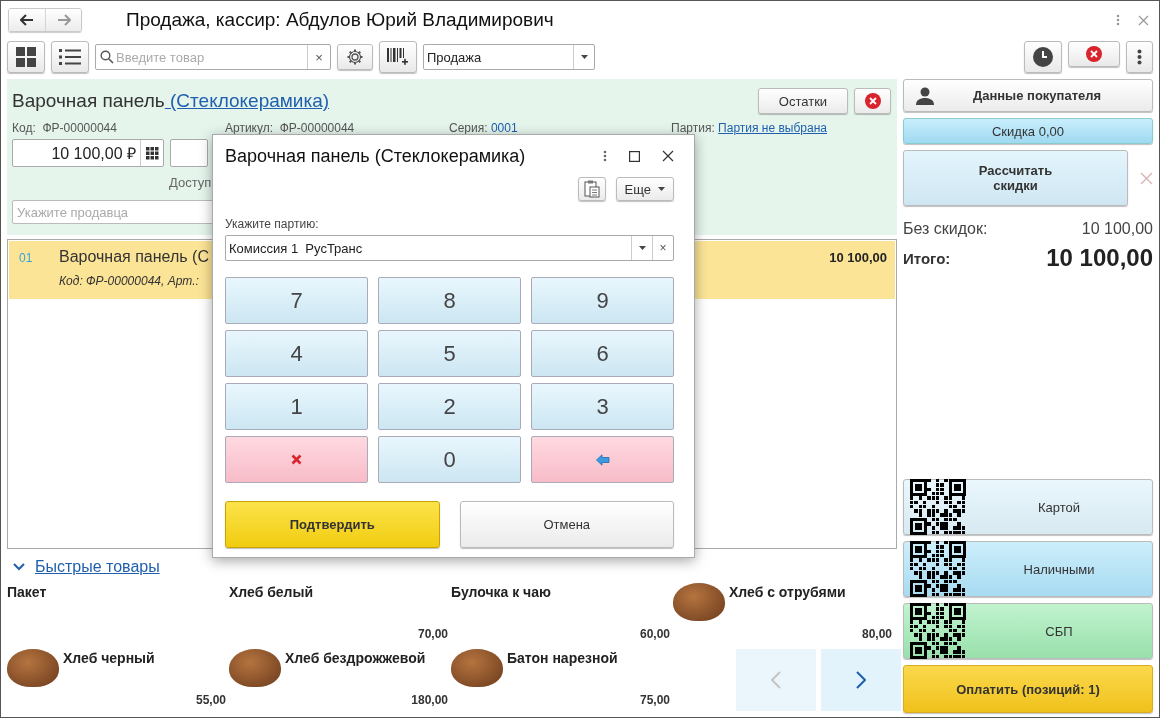  Describe the element at coordinates (429, 700) in the screenshot. I see `good-price: 180,00` at that location.